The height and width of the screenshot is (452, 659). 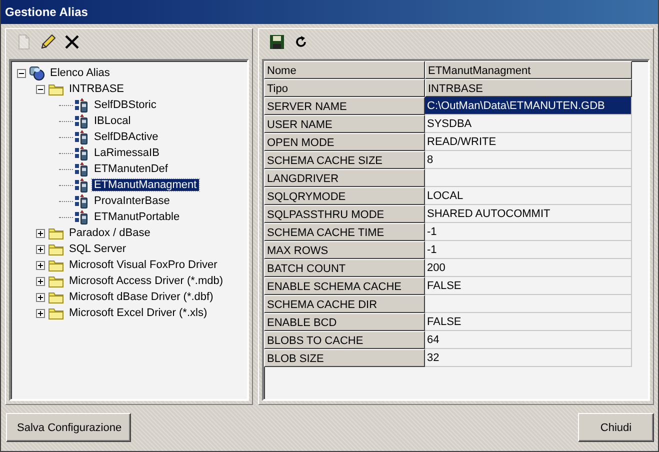 I want to click on tree-item: Microsoft Excel Driver (*.xls), so click(x=138, y=313).